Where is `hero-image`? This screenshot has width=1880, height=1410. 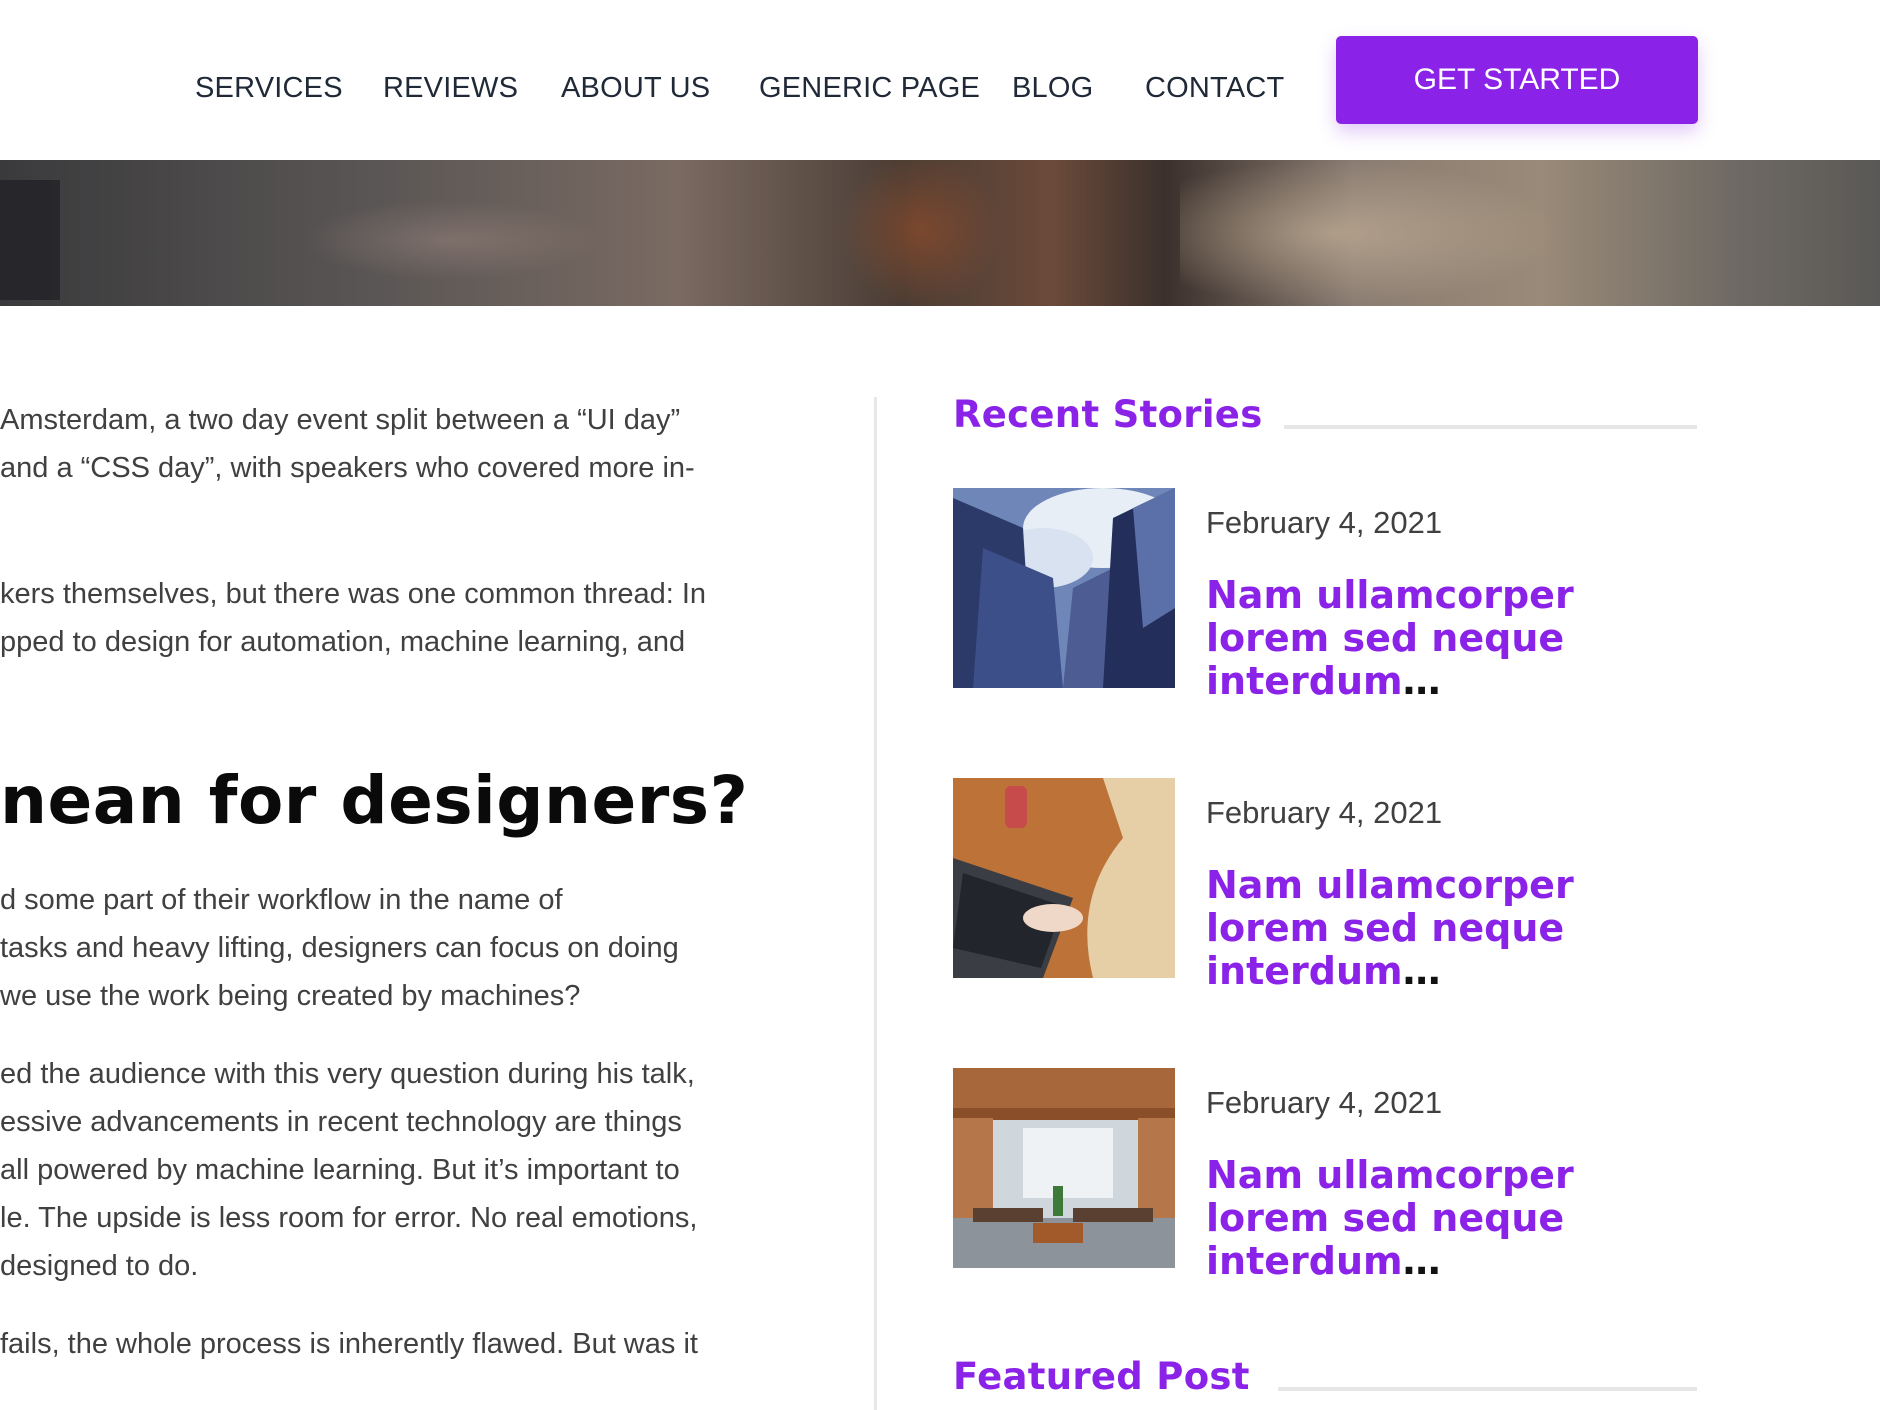 hero-image is located at coordinates (940, 233).